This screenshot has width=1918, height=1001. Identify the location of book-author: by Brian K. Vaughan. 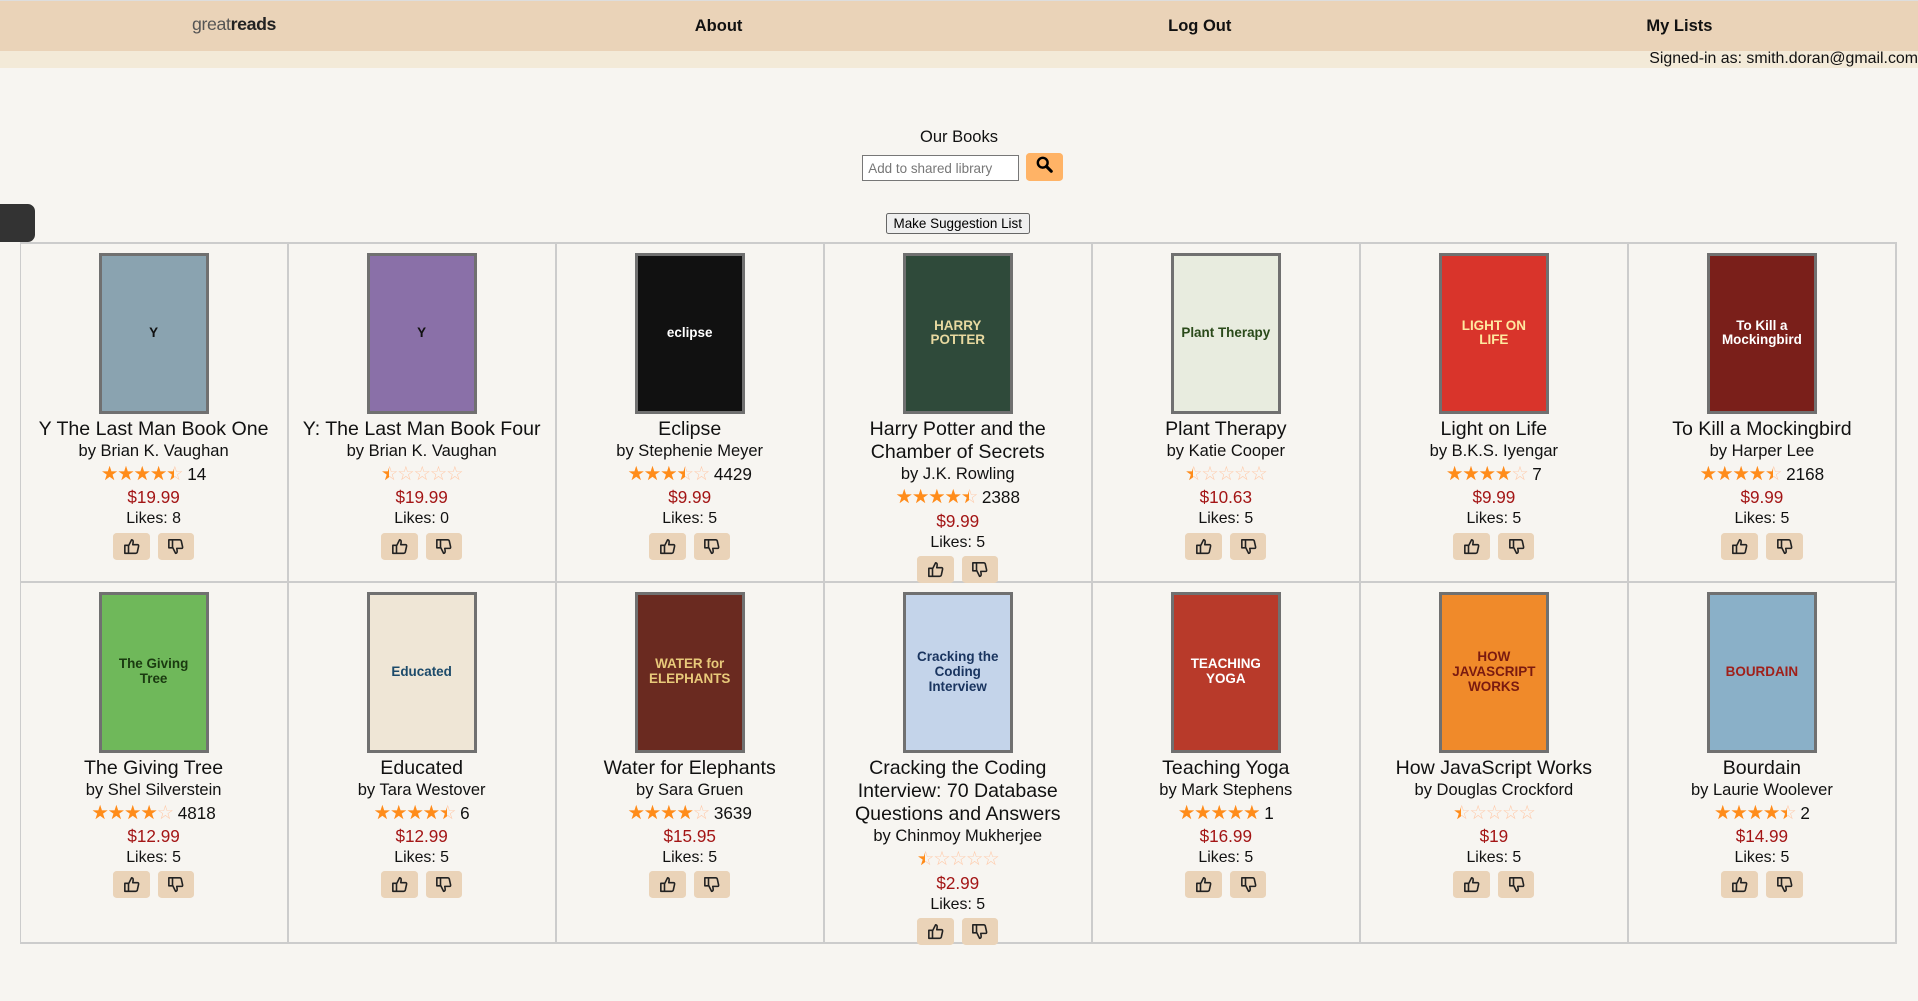
(153, 450).